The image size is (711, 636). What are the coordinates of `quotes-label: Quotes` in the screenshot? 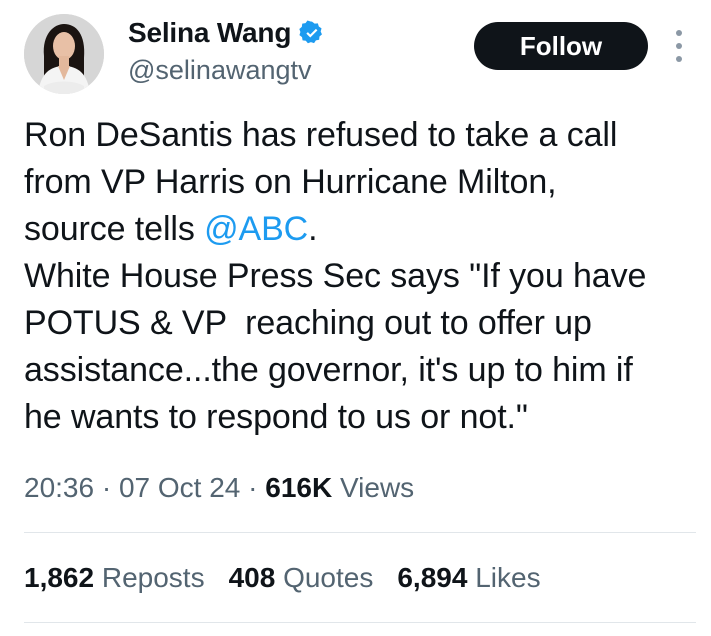 It's located at (324, 577).